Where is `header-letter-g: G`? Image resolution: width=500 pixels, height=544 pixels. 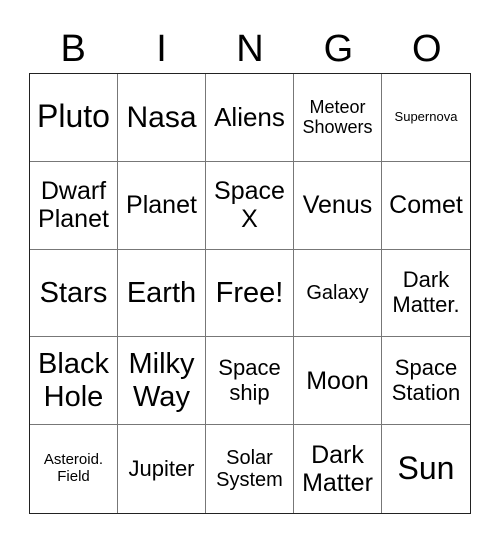
header-letter-g: G is located at coordinates (338, 49).